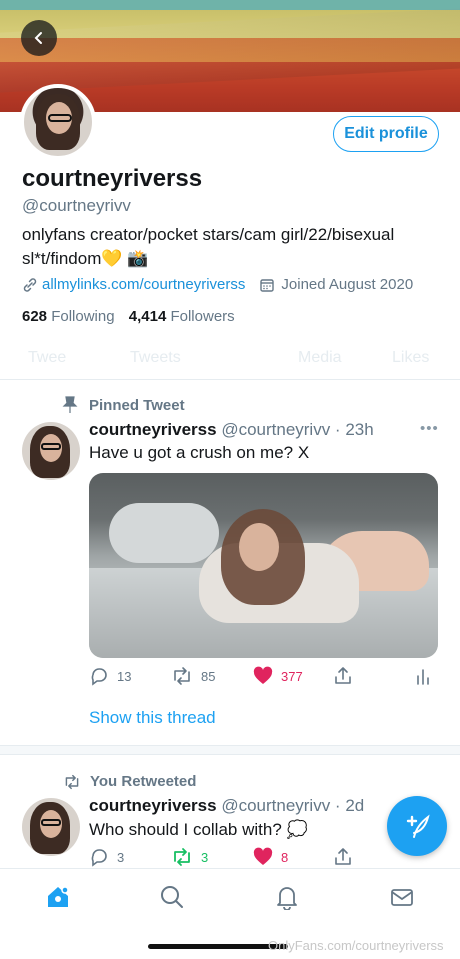 This screenshot has width=460, height=959. I want to click on link-icon, so click(30, 284).